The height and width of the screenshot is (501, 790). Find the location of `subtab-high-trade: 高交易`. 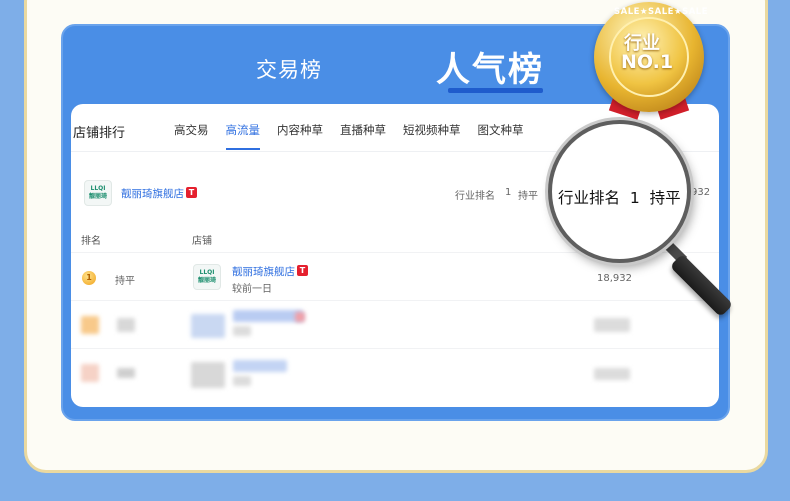

subtab-high-trade: 高交易 is located at coordinates (191, 130).